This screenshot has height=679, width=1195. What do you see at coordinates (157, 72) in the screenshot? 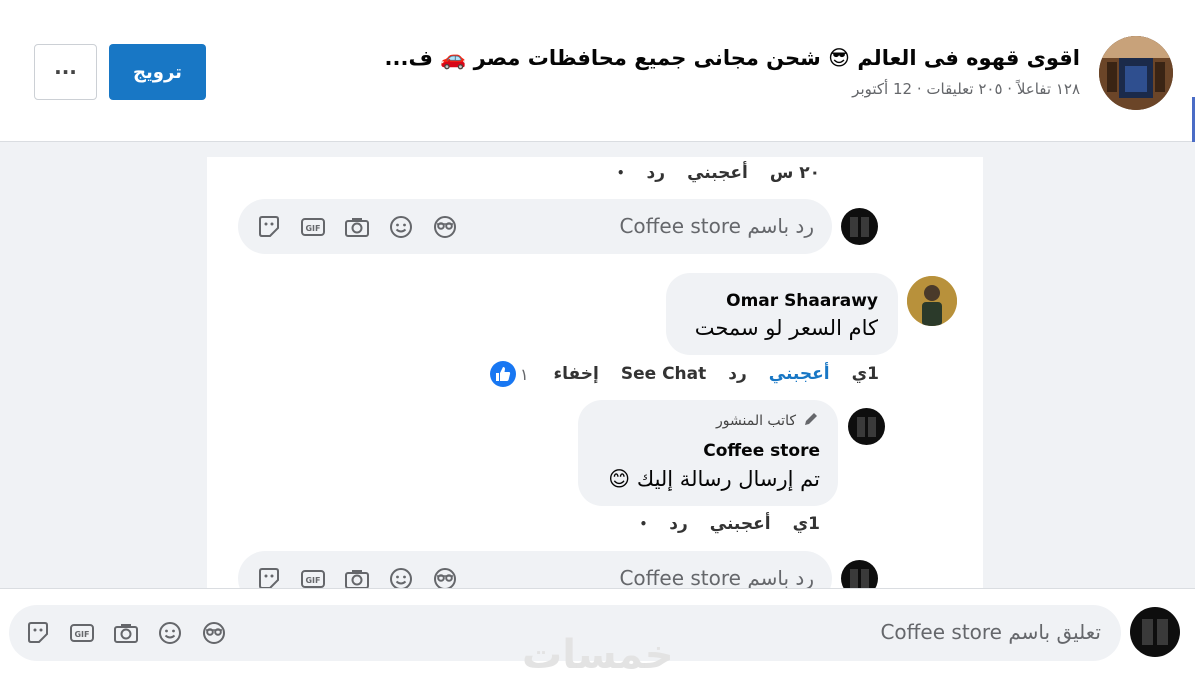
I see `promote-button: ترويج` at bounding box center [157, 72].